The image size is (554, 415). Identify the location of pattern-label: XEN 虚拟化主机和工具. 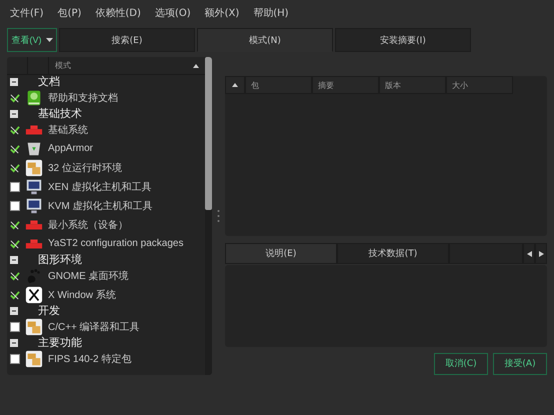
(100, 187).